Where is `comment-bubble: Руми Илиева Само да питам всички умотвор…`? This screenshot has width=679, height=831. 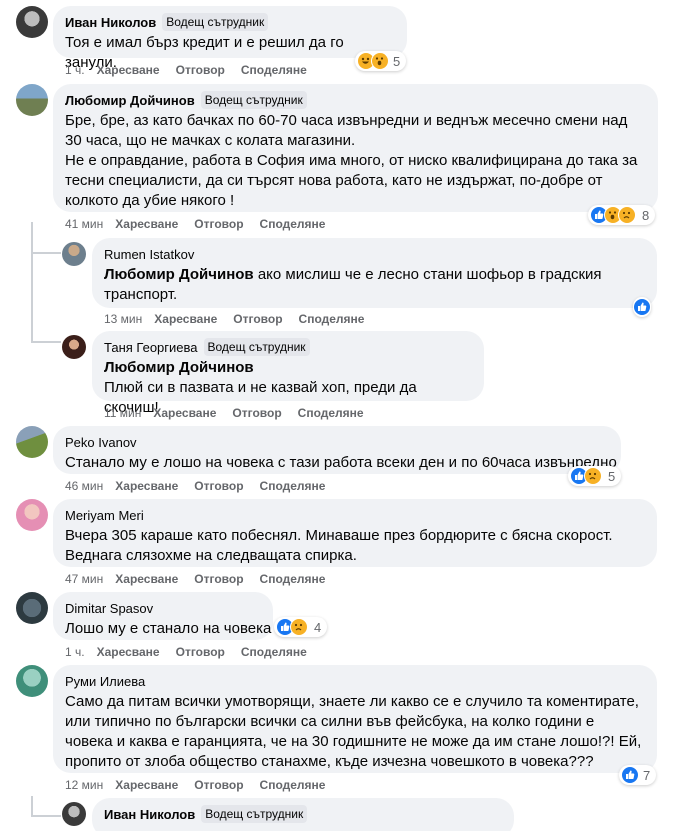 comment-bubble: Руми Илиева Само да питам всички умотвор… is located at coordinates (355, 719).